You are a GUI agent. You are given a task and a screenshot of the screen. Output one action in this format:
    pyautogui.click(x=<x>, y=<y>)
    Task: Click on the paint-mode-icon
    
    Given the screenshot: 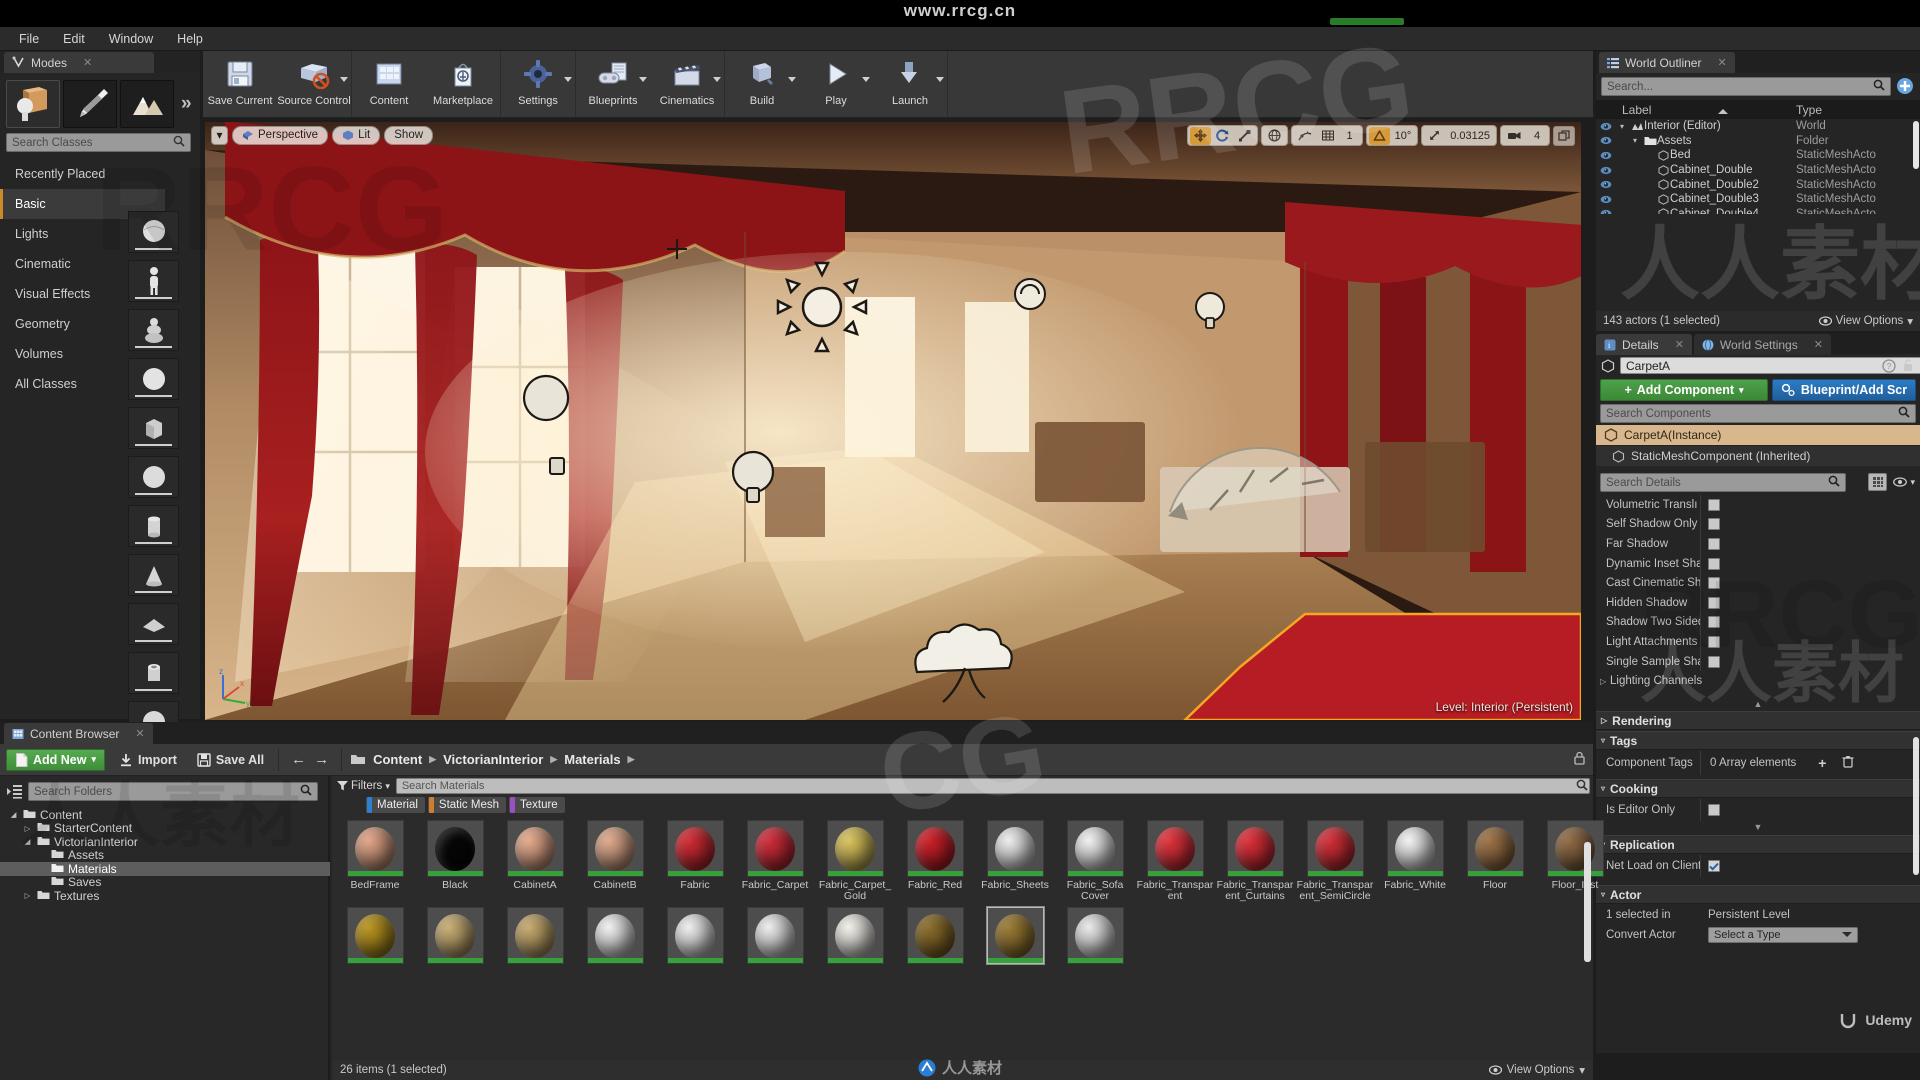 What is the action you would take?
    pyautogui.click(x=90, y=104)
    